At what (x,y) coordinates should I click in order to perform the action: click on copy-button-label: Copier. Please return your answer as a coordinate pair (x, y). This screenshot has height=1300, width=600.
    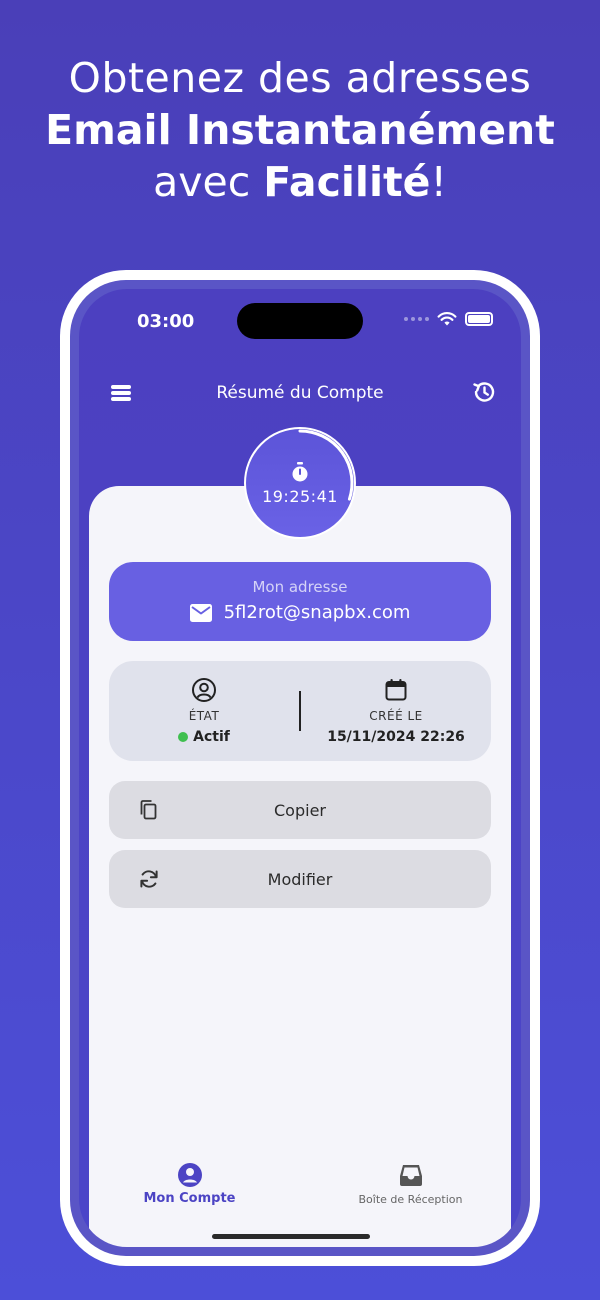
    Looking at the image, I should click on (300, 810).